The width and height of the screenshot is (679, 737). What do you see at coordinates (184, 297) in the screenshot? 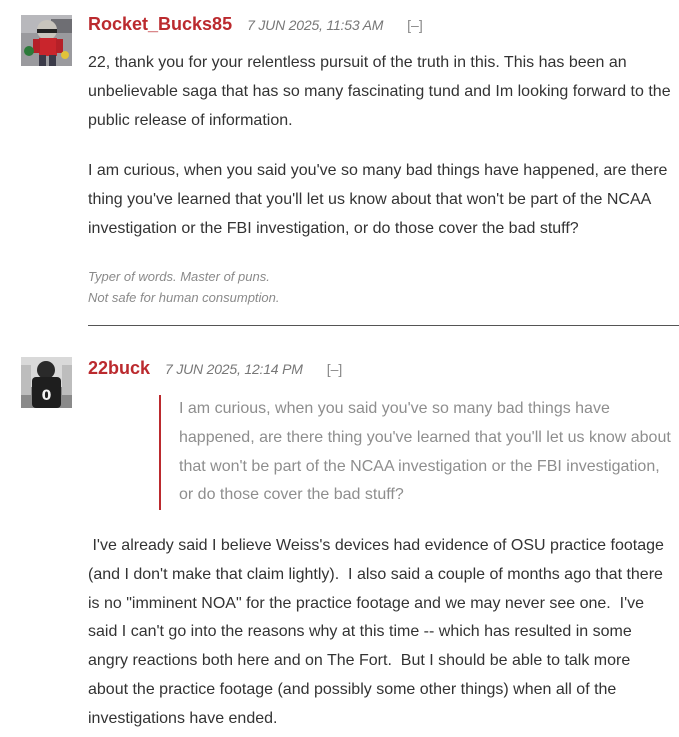
I see `signature-line: Not safe for human consumption.` at bounding box center [184, 297].